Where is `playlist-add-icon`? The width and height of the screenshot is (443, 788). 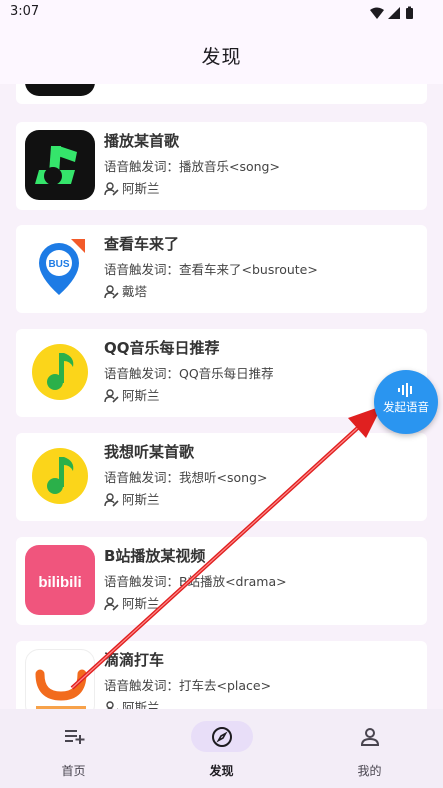 playlist-add-icon is located at coordinates (75, 737).